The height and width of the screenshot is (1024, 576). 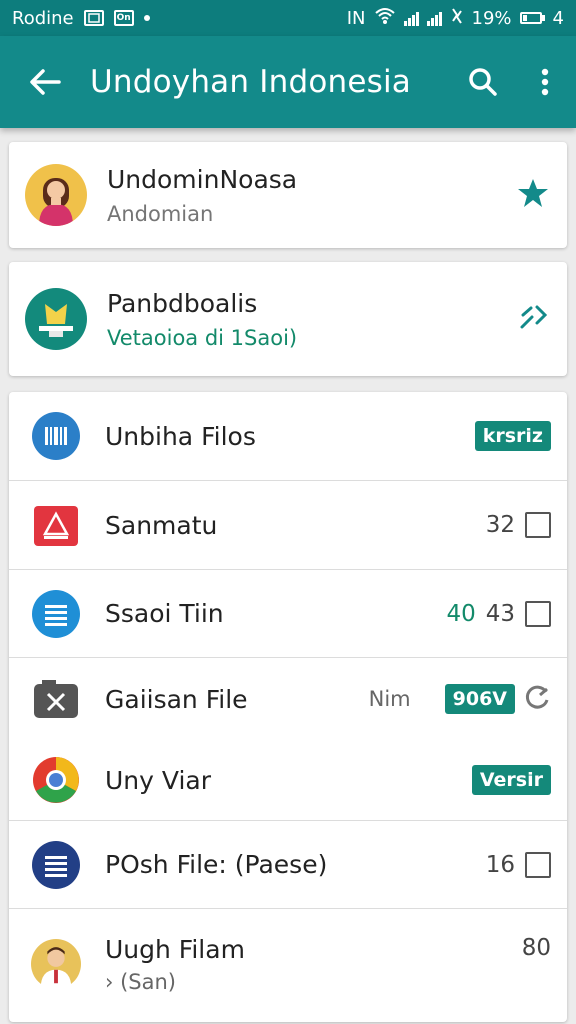 What do you see at coordinates (202, 179) in the screenshot?
I see `card-title: UndominNoasa` at bounding box center [202, 179].